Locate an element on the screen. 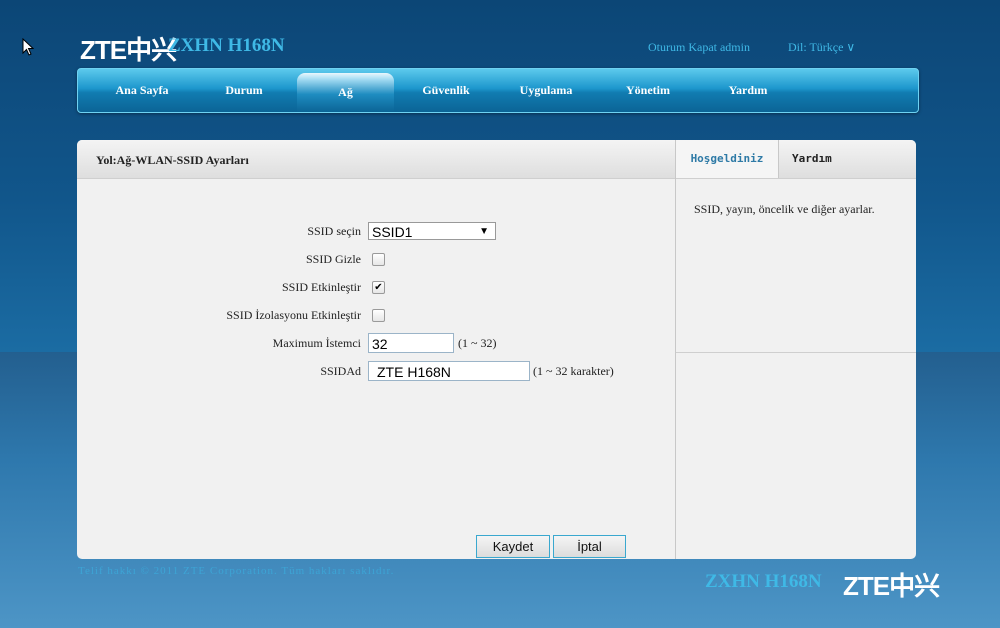  tab-help: Yardım is located at coordinates (812, 159).